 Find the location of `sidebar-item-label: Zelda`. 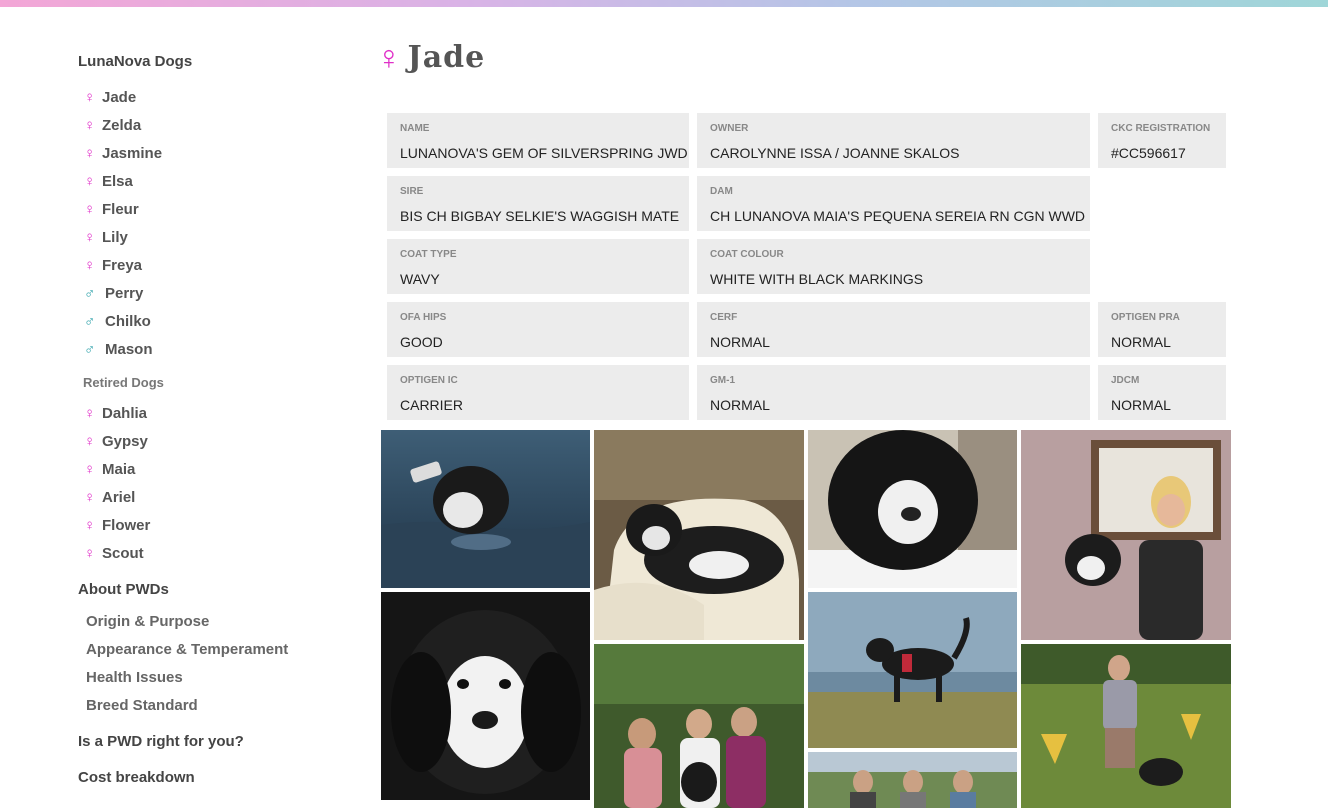

sidebar-item-label: Zelda is located at coordinates (122, 125).